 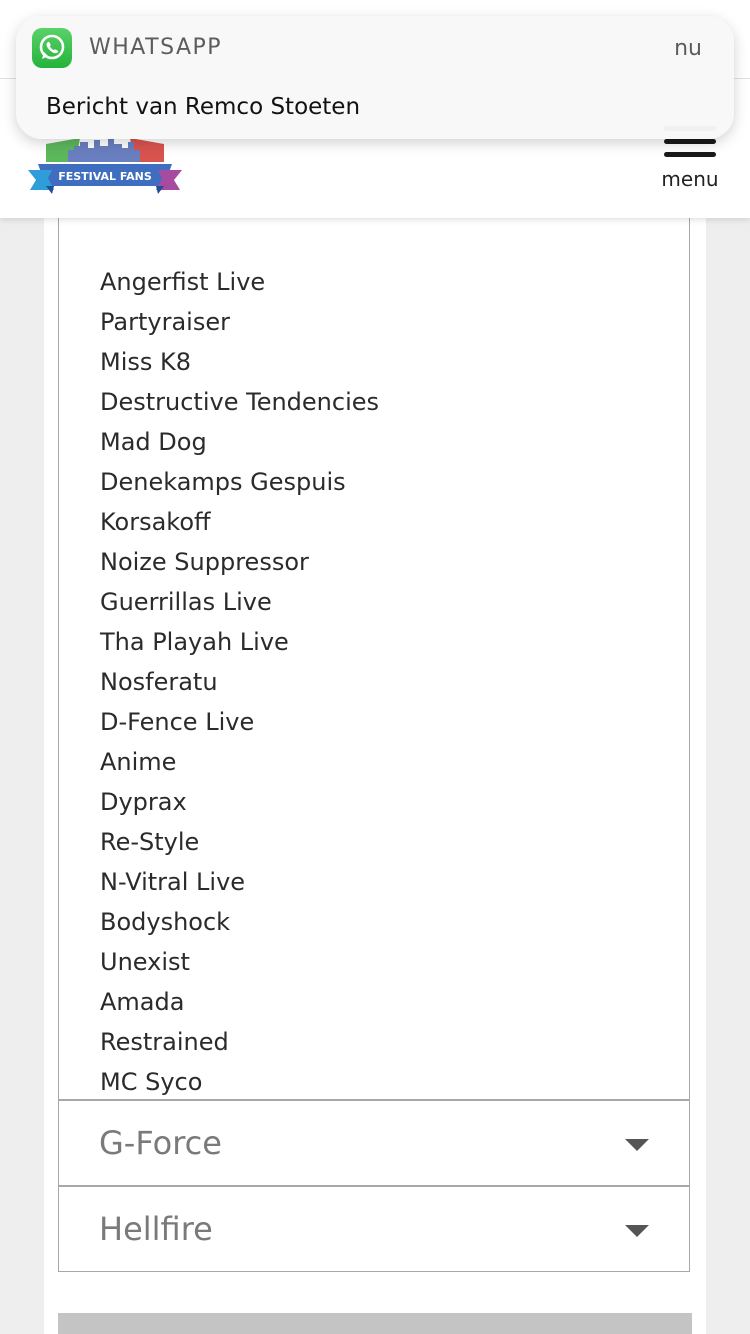 What do you see at coordinates (183, 282) in the screenshot?
I see `artist-item: Angerfist Live` at bounding box center [183, 282].